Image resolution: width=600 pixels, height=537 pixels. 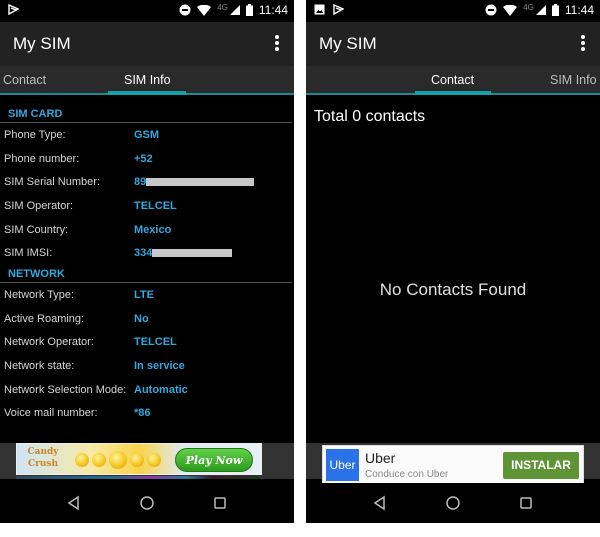 I want to click on candy-crush-ad: Candy Crush Play Now, so click(x=139, y=459).